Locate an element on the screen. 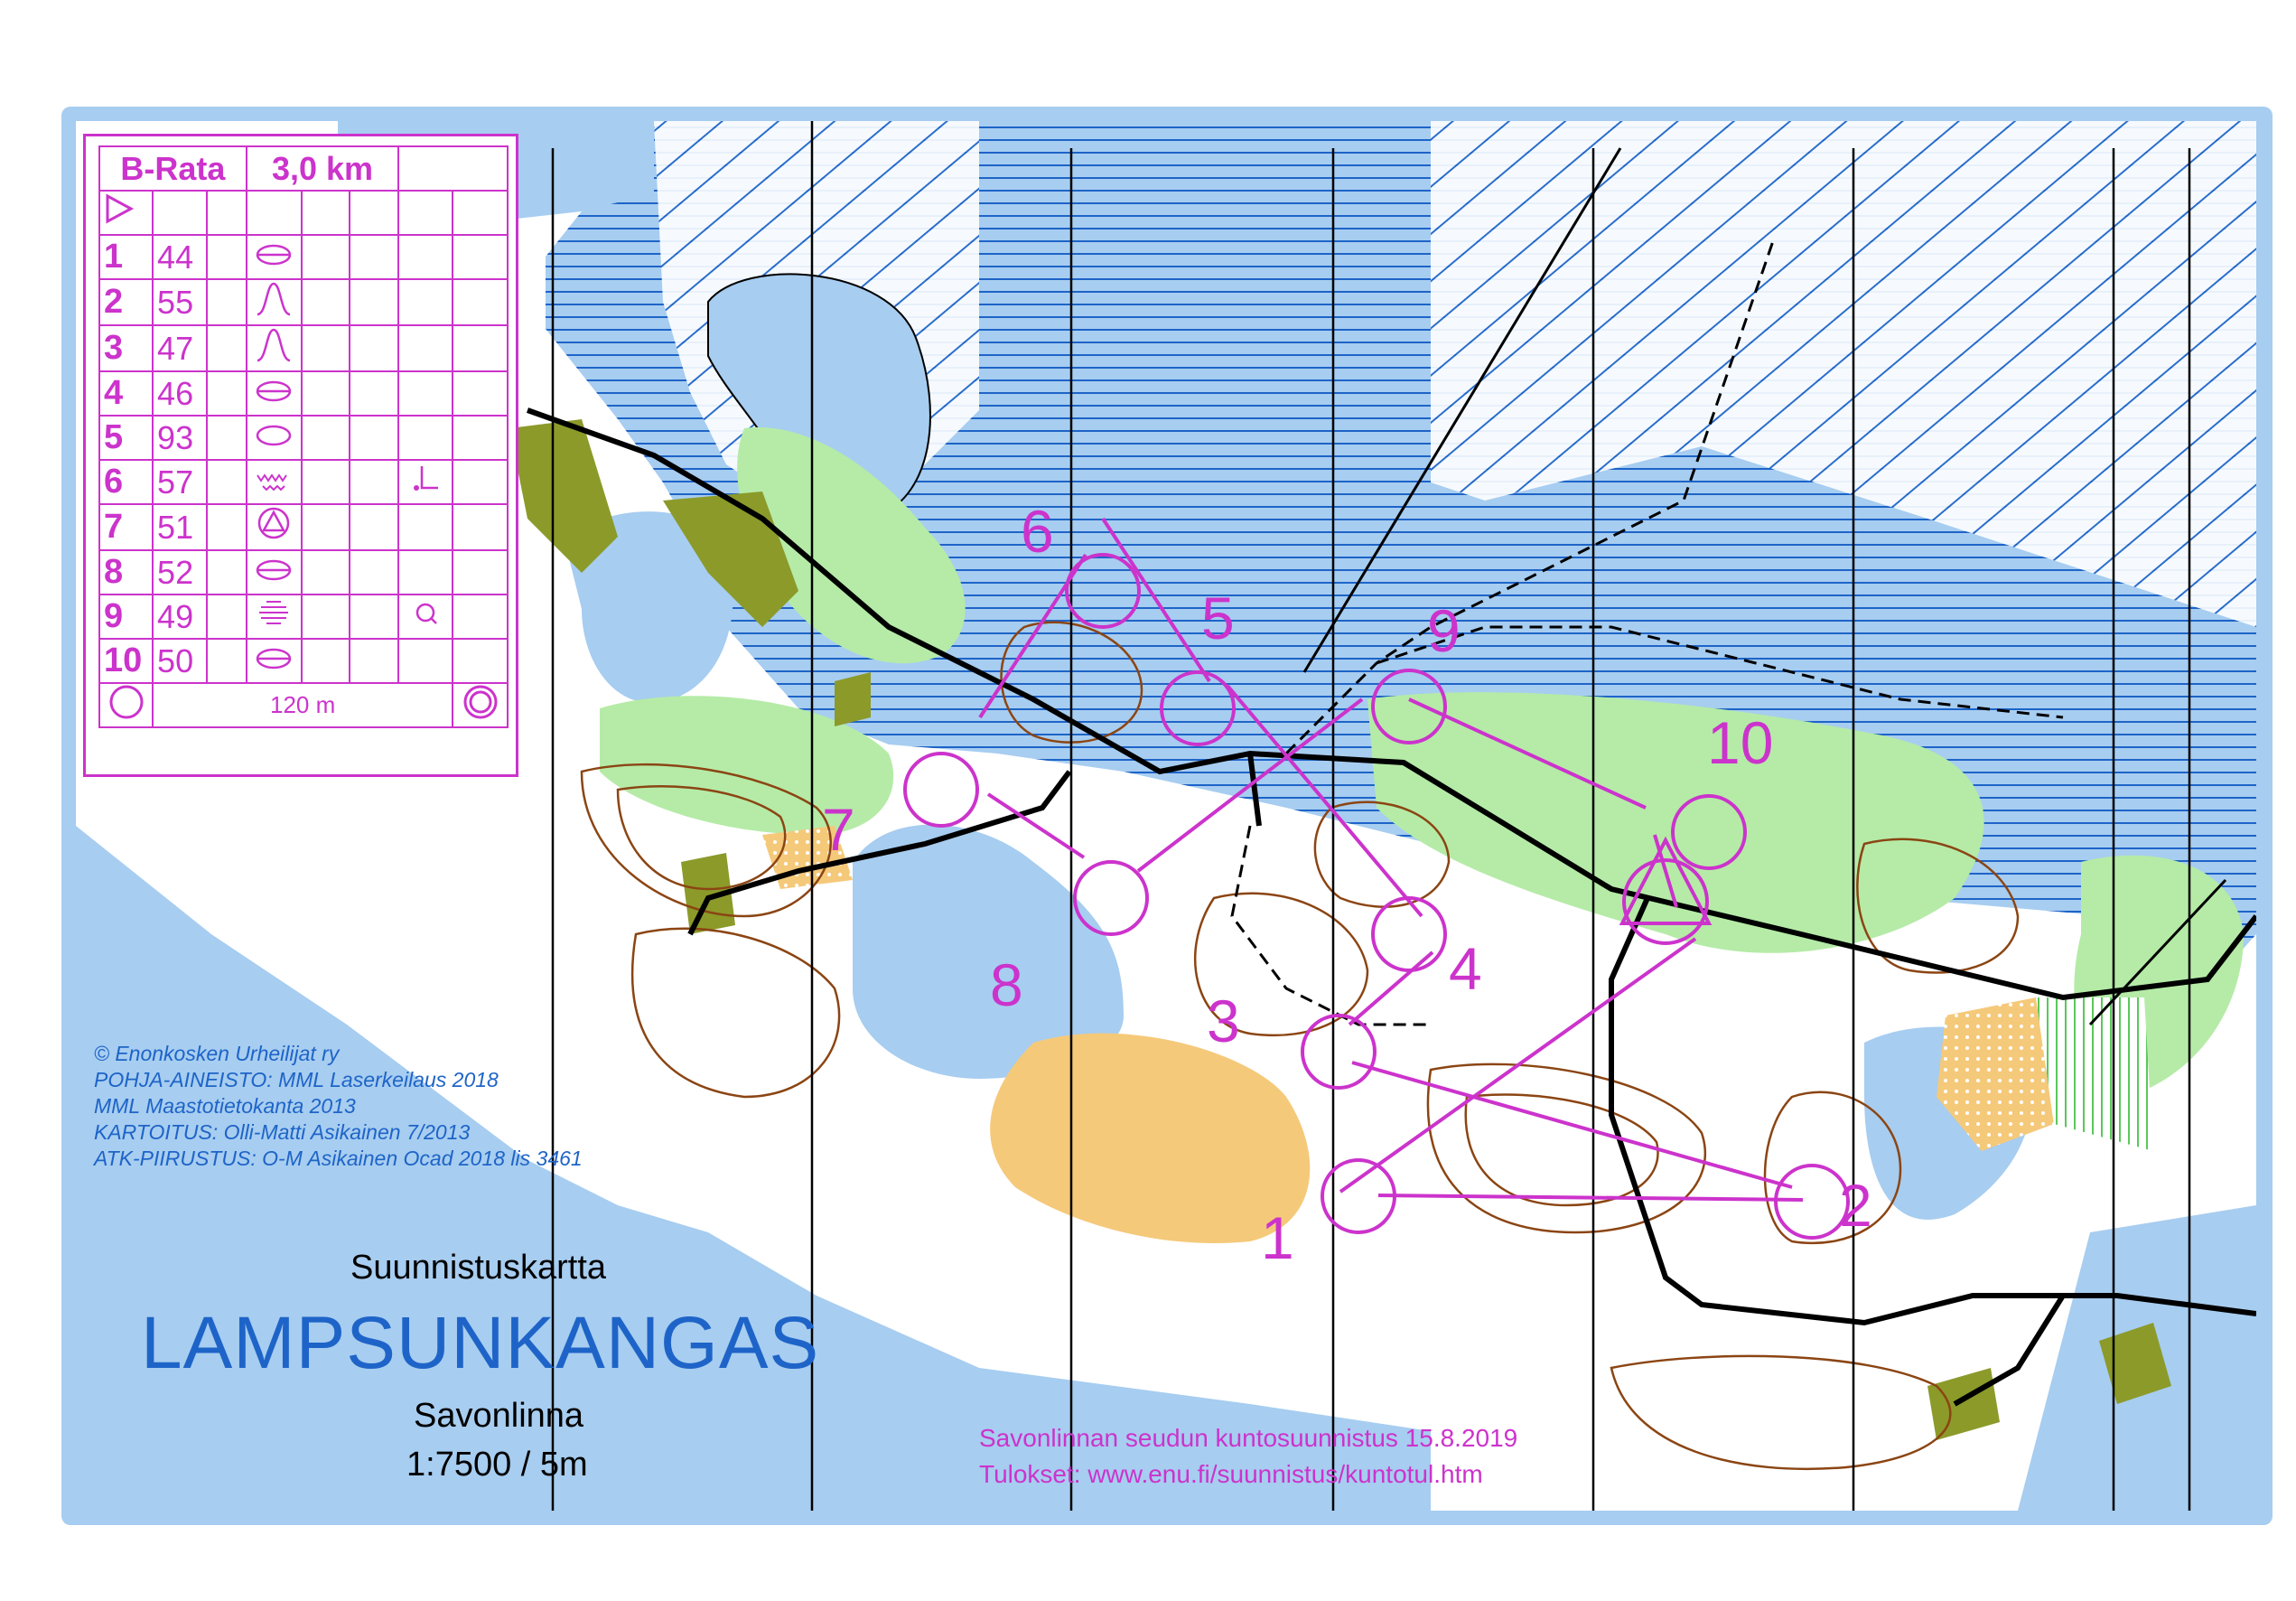  credit-line: POHJA-AINEISTO: MML Laserkeilaus 2018 is located at coordinates (296, 1079).